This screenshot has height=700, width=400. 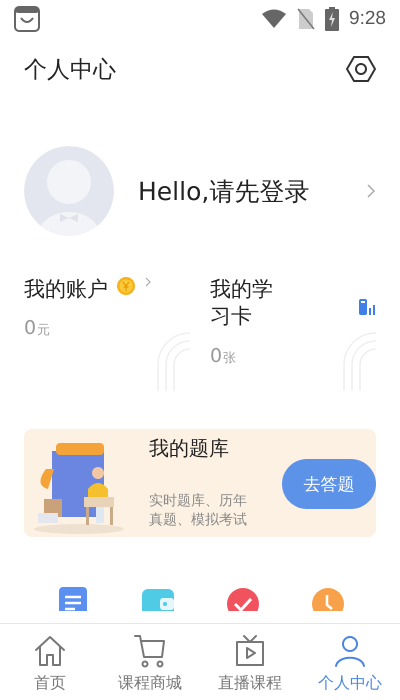 What do you see at coordinates (274, 19) in the screenshot?
I see `wifi-icon` at bounding box center [274, 19].